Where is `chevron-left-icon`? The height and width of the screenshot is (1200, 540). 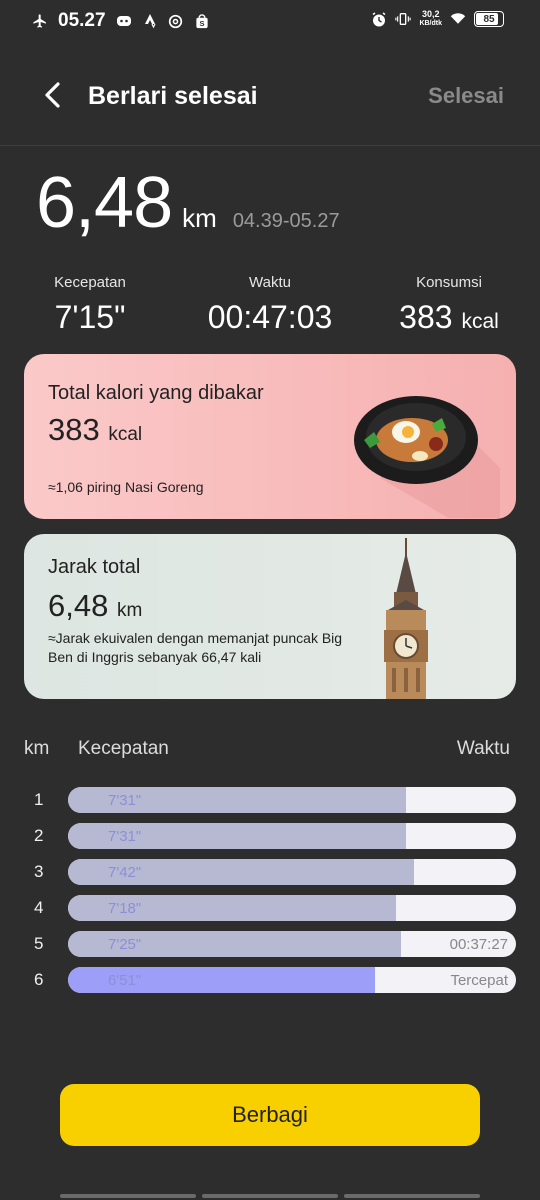
chevron-left-icon is located at coordinates (52, 95).